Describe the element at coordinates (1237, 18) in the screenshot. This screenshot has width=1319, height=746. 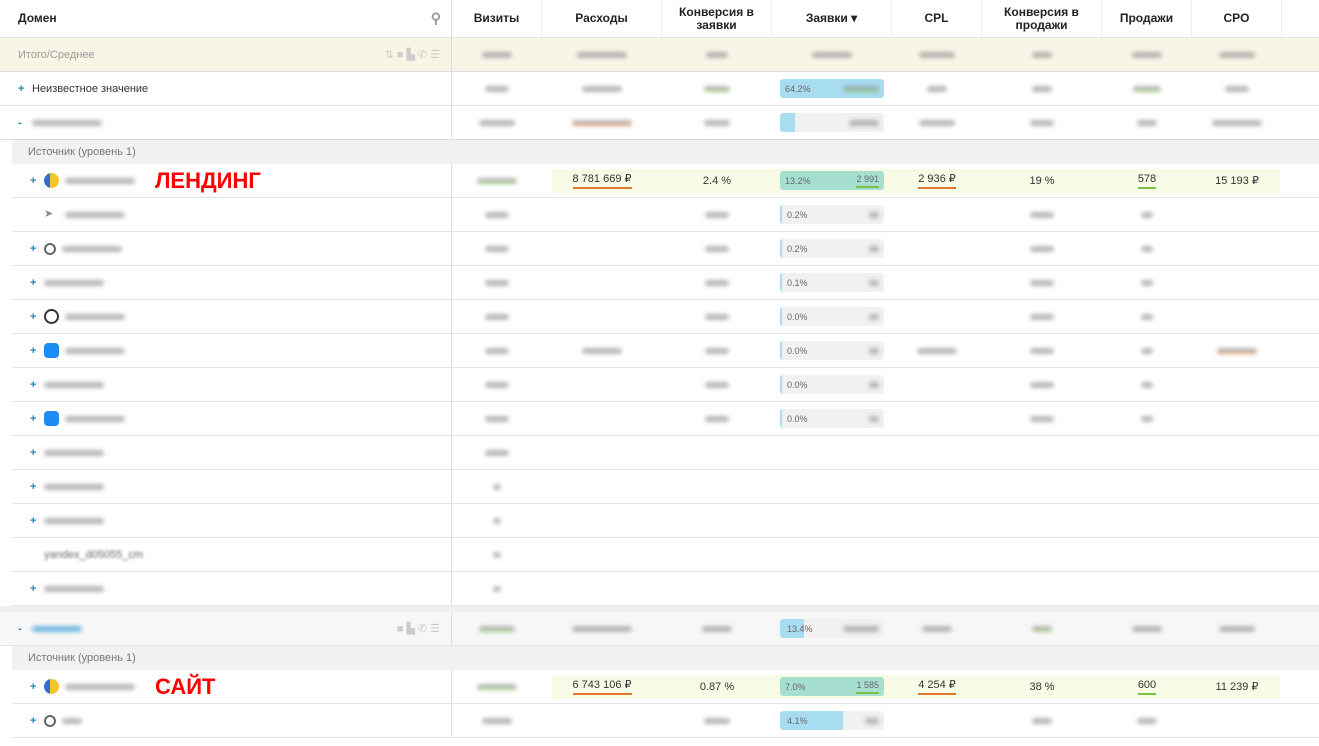
I see `col-cpo: CPO` at that location.